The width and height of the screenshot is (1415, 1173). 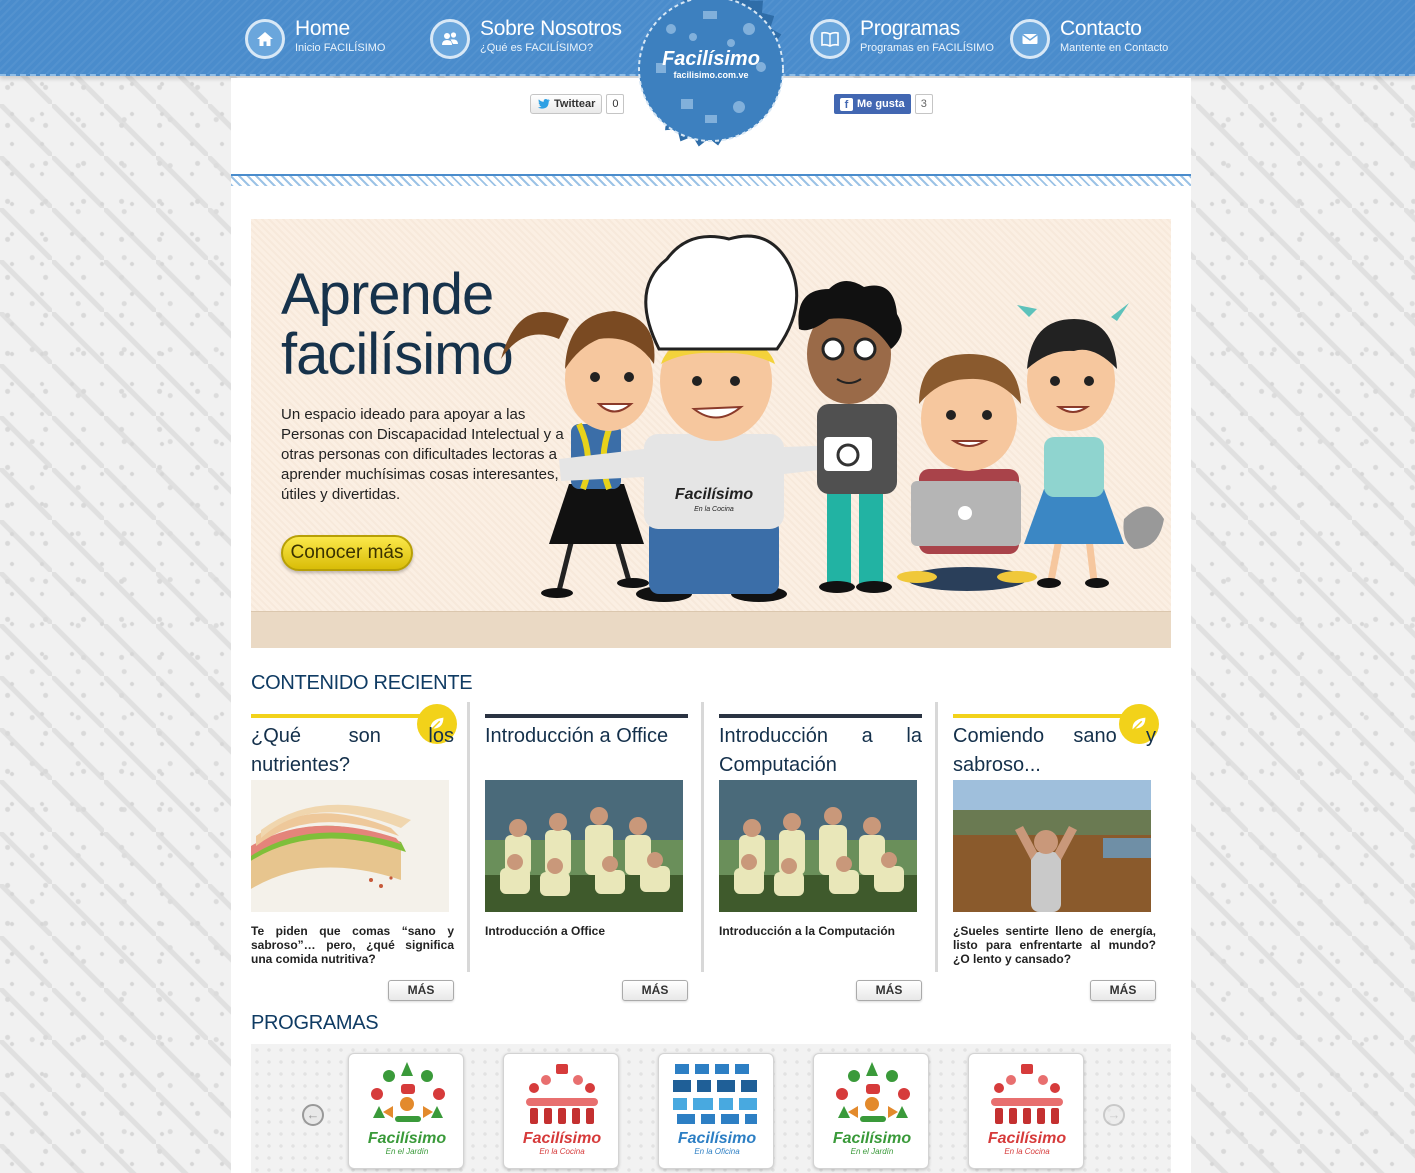 What do you see at coordinates (910, 28) in the screenshot?
I see `nav-programas-title: Programas` at bounding box center [910, 28].